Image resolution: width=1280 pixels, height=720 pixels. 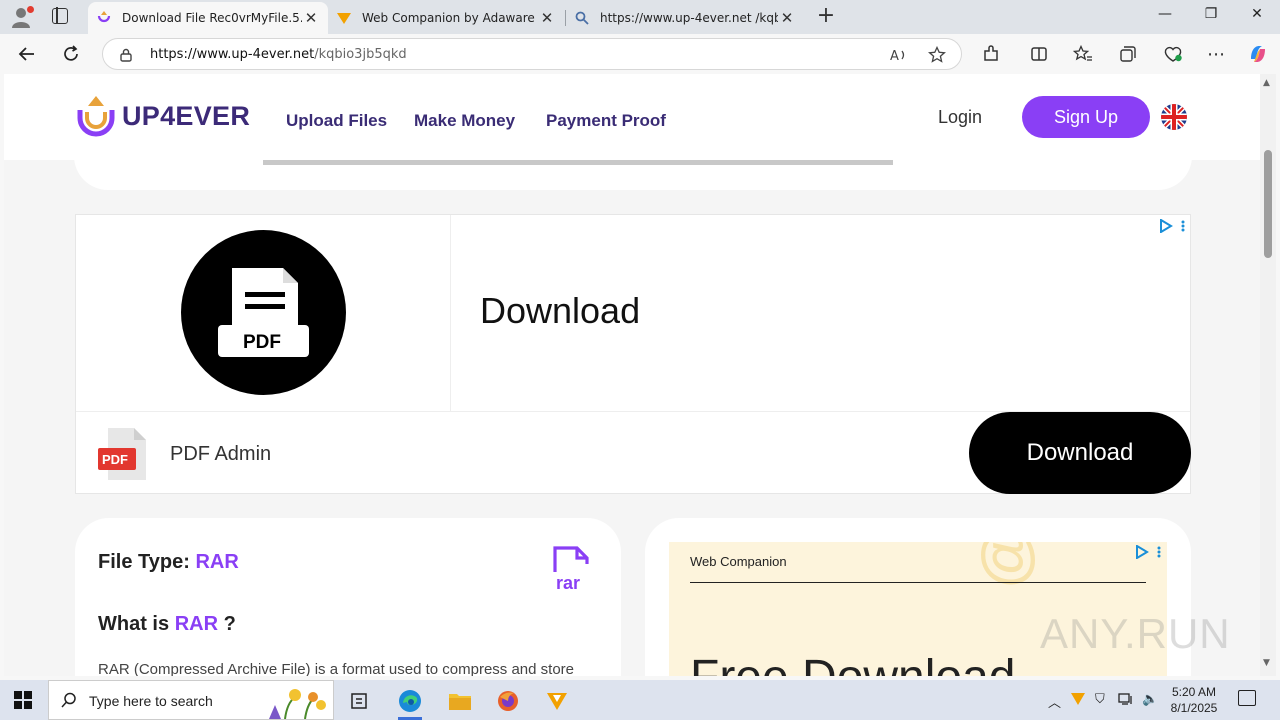 I want to click on ad-big-headline: Free Download, so click(x=853, y=663).